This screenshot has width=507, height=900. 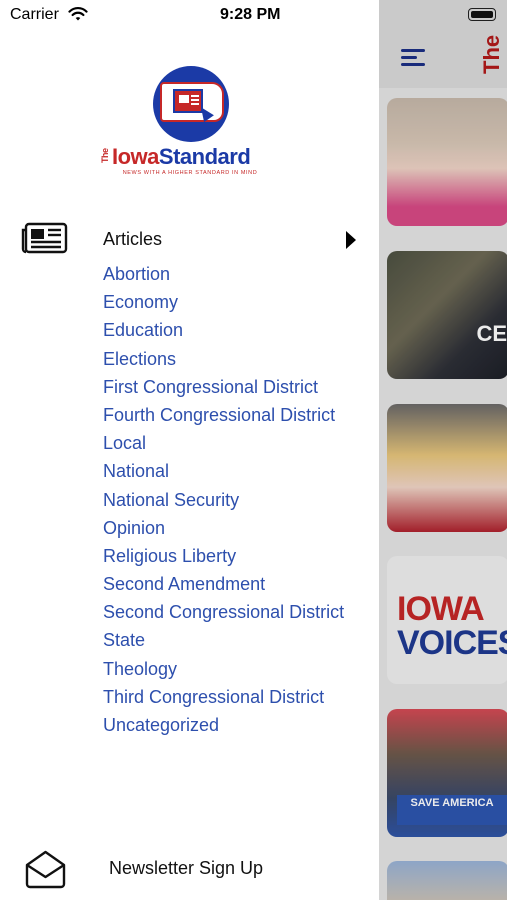 I want to click on category-link-opinion: Opinion, so click(x=233, y=528).